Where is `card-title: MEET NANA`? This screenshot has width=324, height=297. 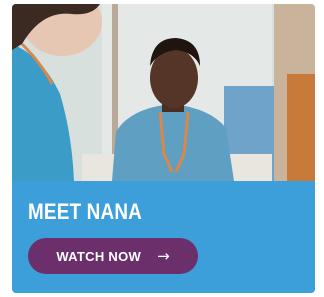
card-title: MEET NANA is located at coordinates (85, 211).